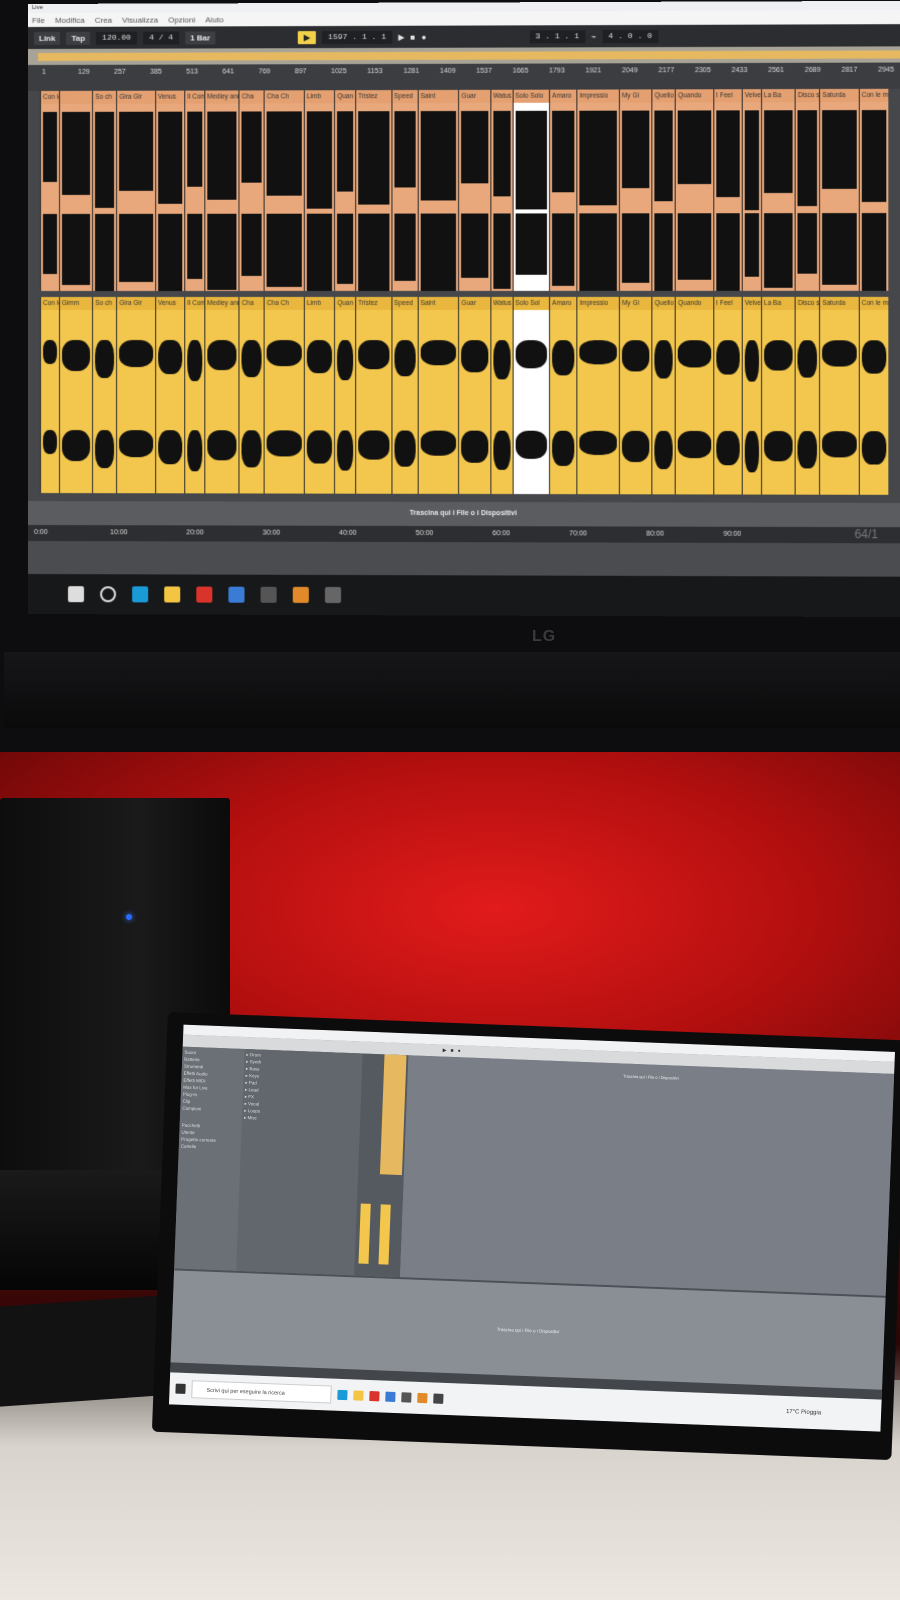 The width and height of the screenshot is (900, 1600). I want to click on weather-widget: 17°C Pioggia, so click(803, 1412).